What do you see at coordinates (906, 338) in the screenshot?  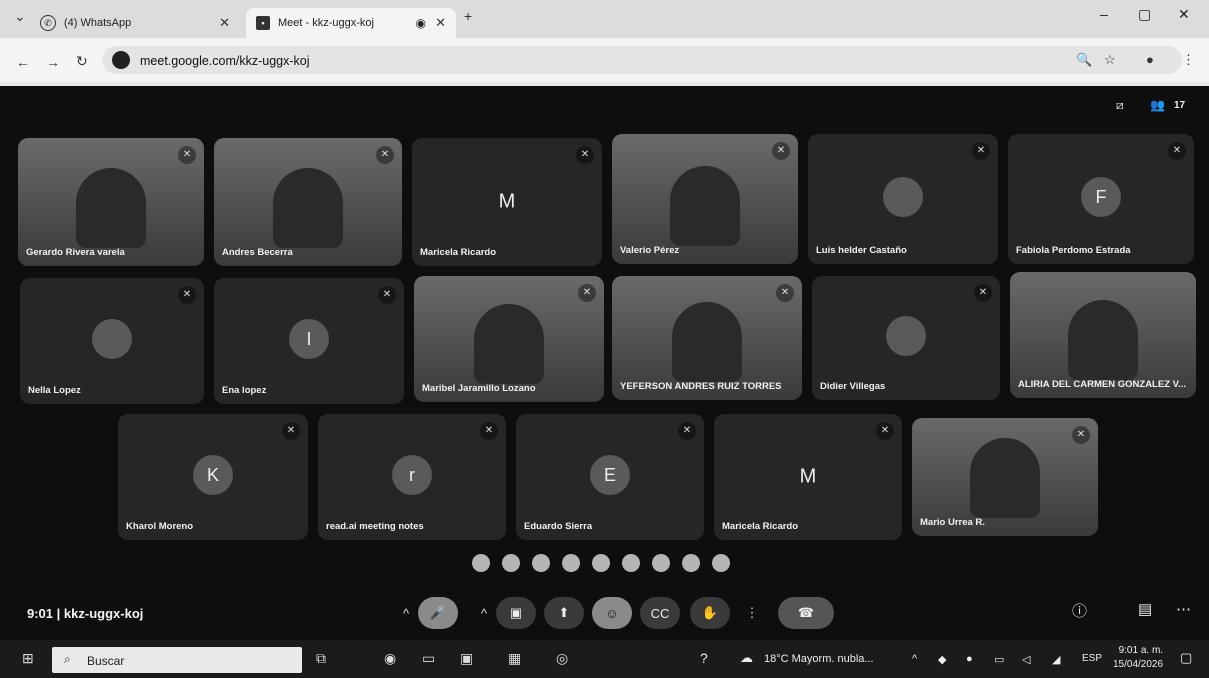 I see `participant-tile: ✕ Didier Villegas` at bounding box center [906, 338].